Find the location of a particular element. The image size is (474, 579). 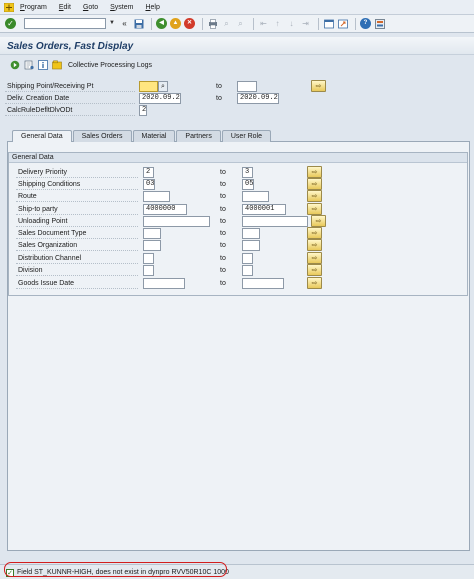

distribution-channel-from-input is located at coordinates (148, 258).